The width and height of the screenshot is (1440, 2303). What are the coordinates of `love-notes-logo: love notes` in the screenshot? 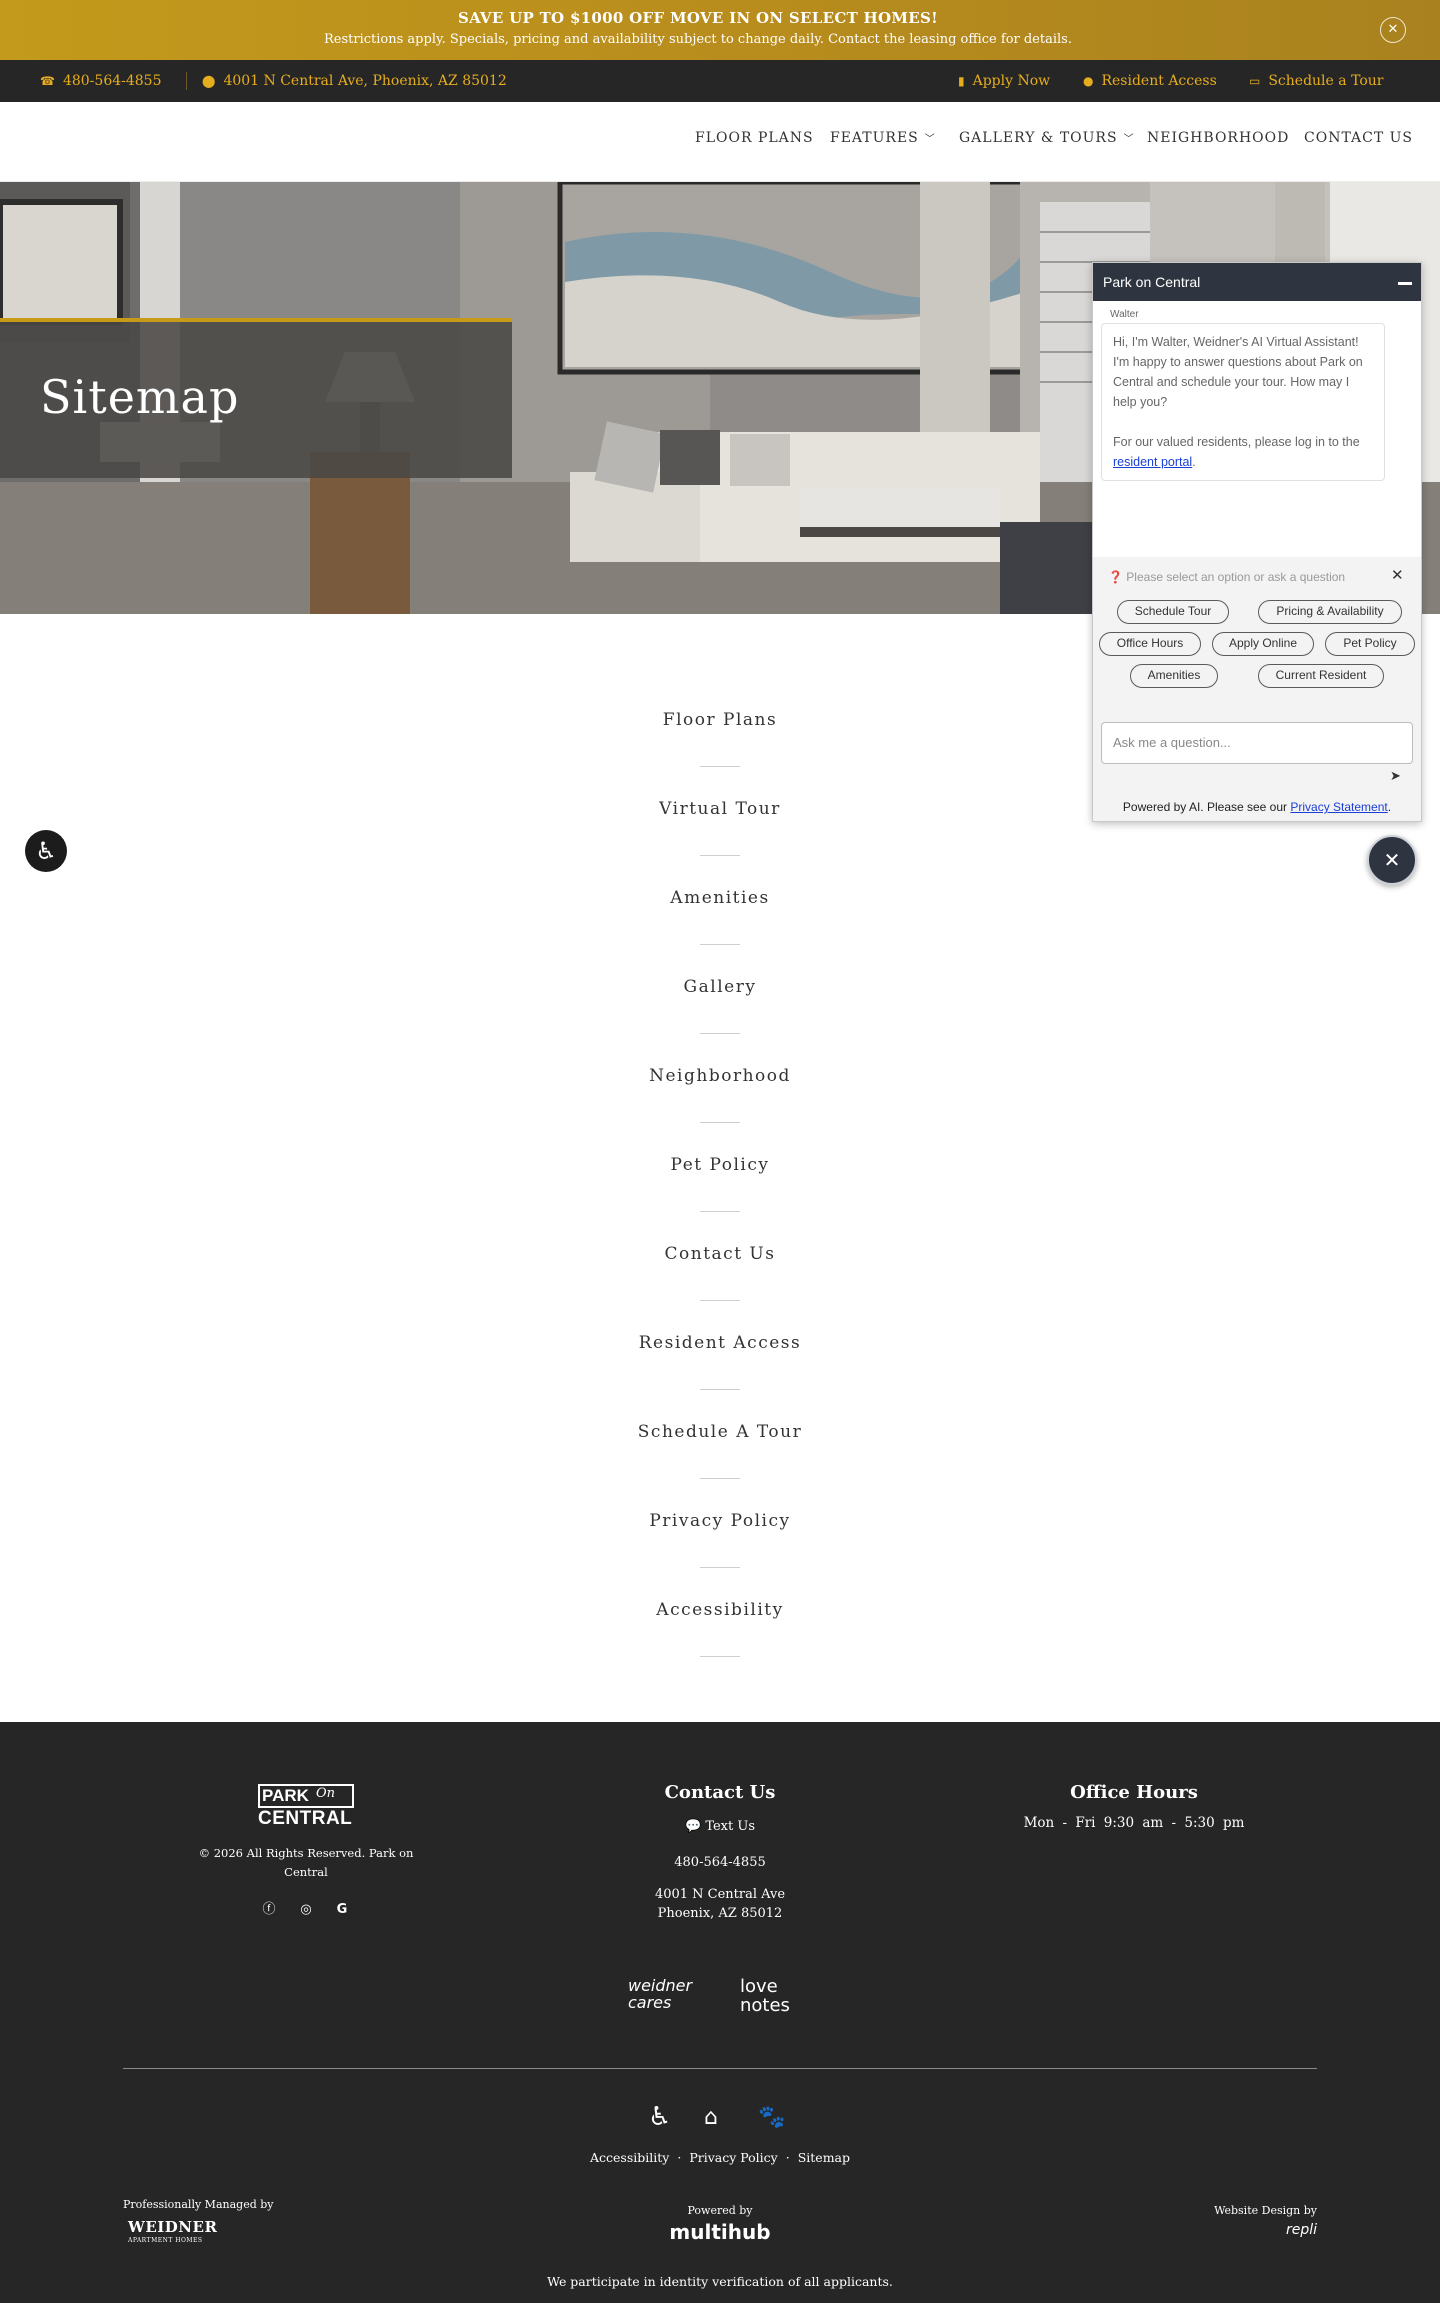 It's located at (777, 1996).